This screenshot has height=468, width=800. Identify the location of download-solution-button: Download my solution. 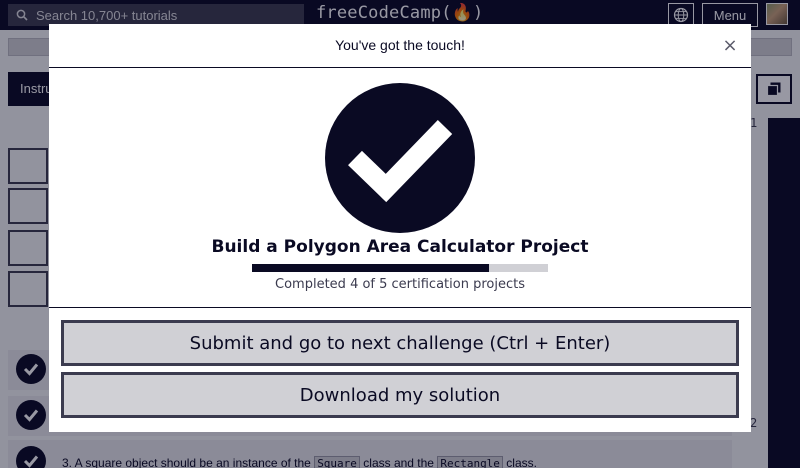
(400, 395).